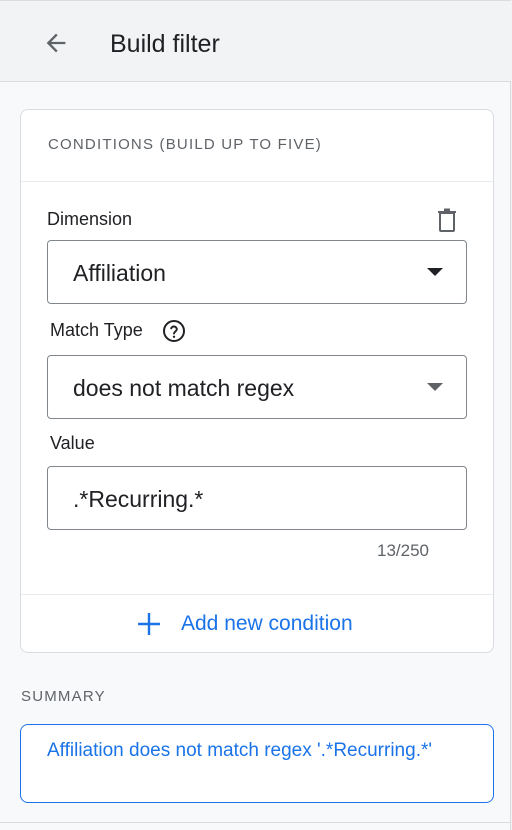 The image size is (512, 830). I want to click on bottom-divider, so click(255, 822).